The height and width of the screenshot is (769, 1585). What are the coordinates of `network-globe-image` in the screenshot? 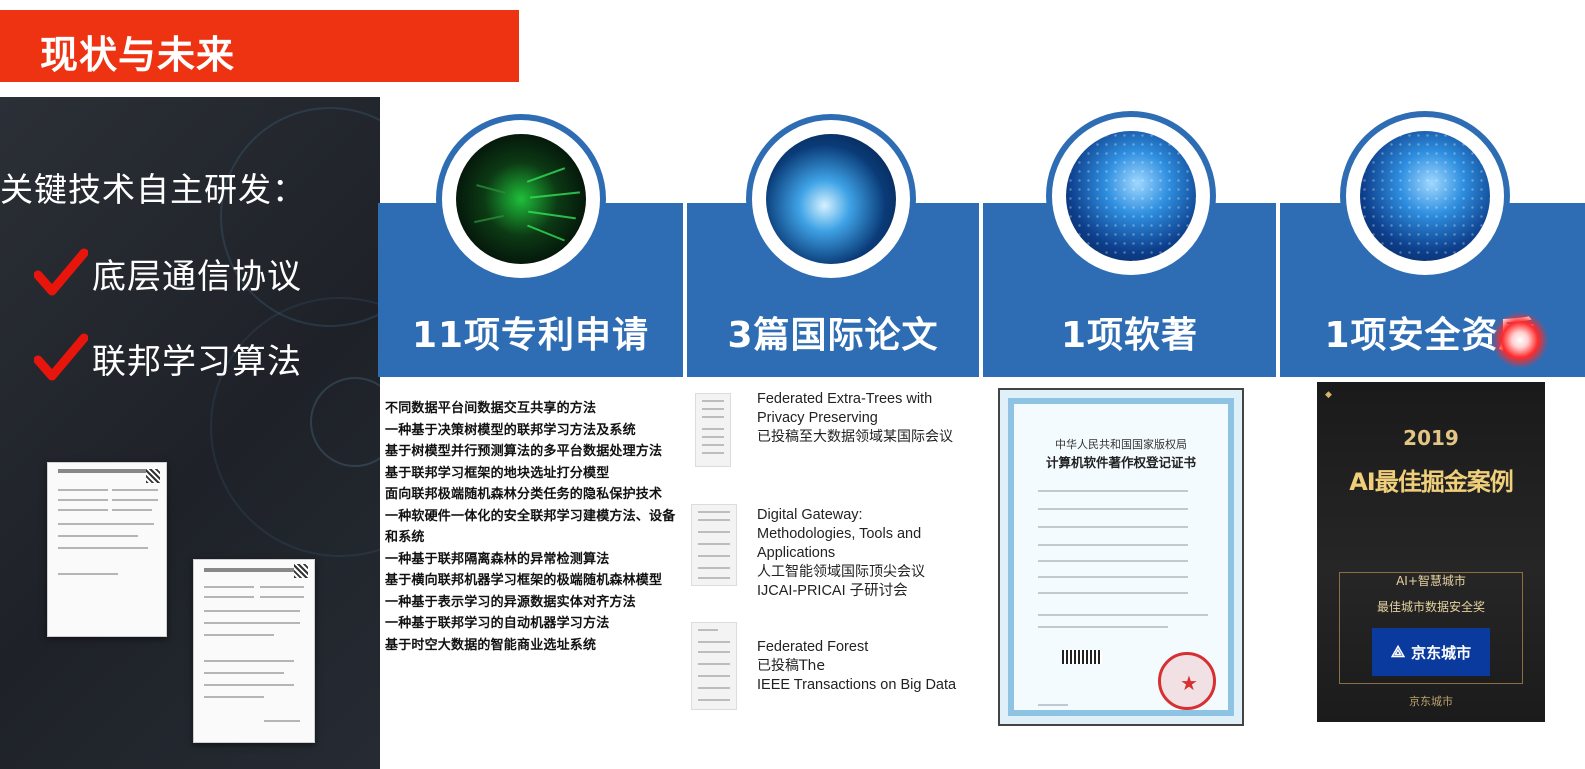 It's located at (831, 199).